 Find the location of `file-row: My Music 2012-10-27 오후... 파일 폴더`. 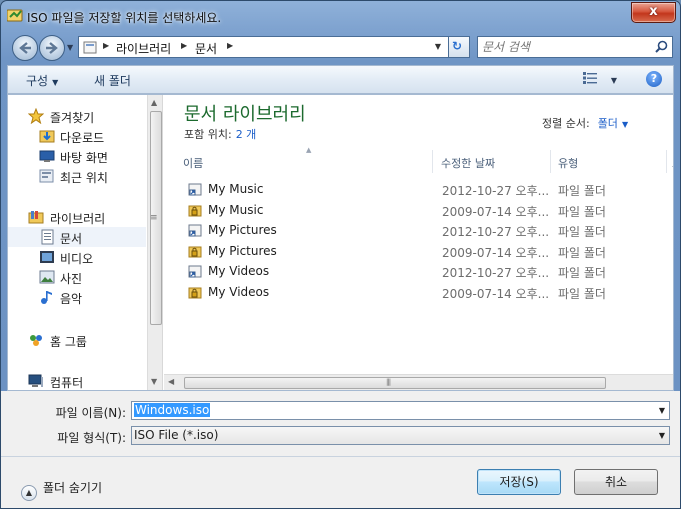

file-row: My Music 2012-10-27 오후... 파일 폴더 is located at coordinates (414, 189).